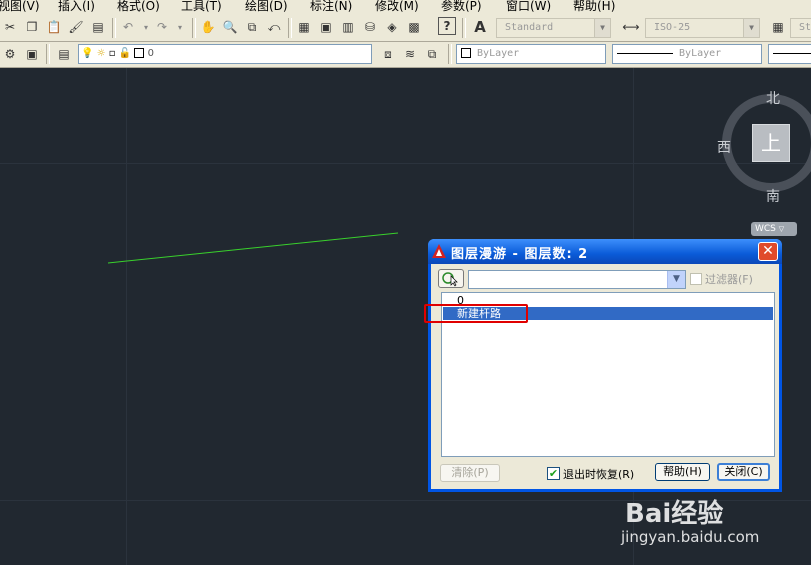 The width and height of the screenshot is (811, 565). What do you see at coordinates (520, 254) in the screenshot?
I see `dialog-title: 图层漫游 - 图层数: 2` at bounding box center [520, 254].